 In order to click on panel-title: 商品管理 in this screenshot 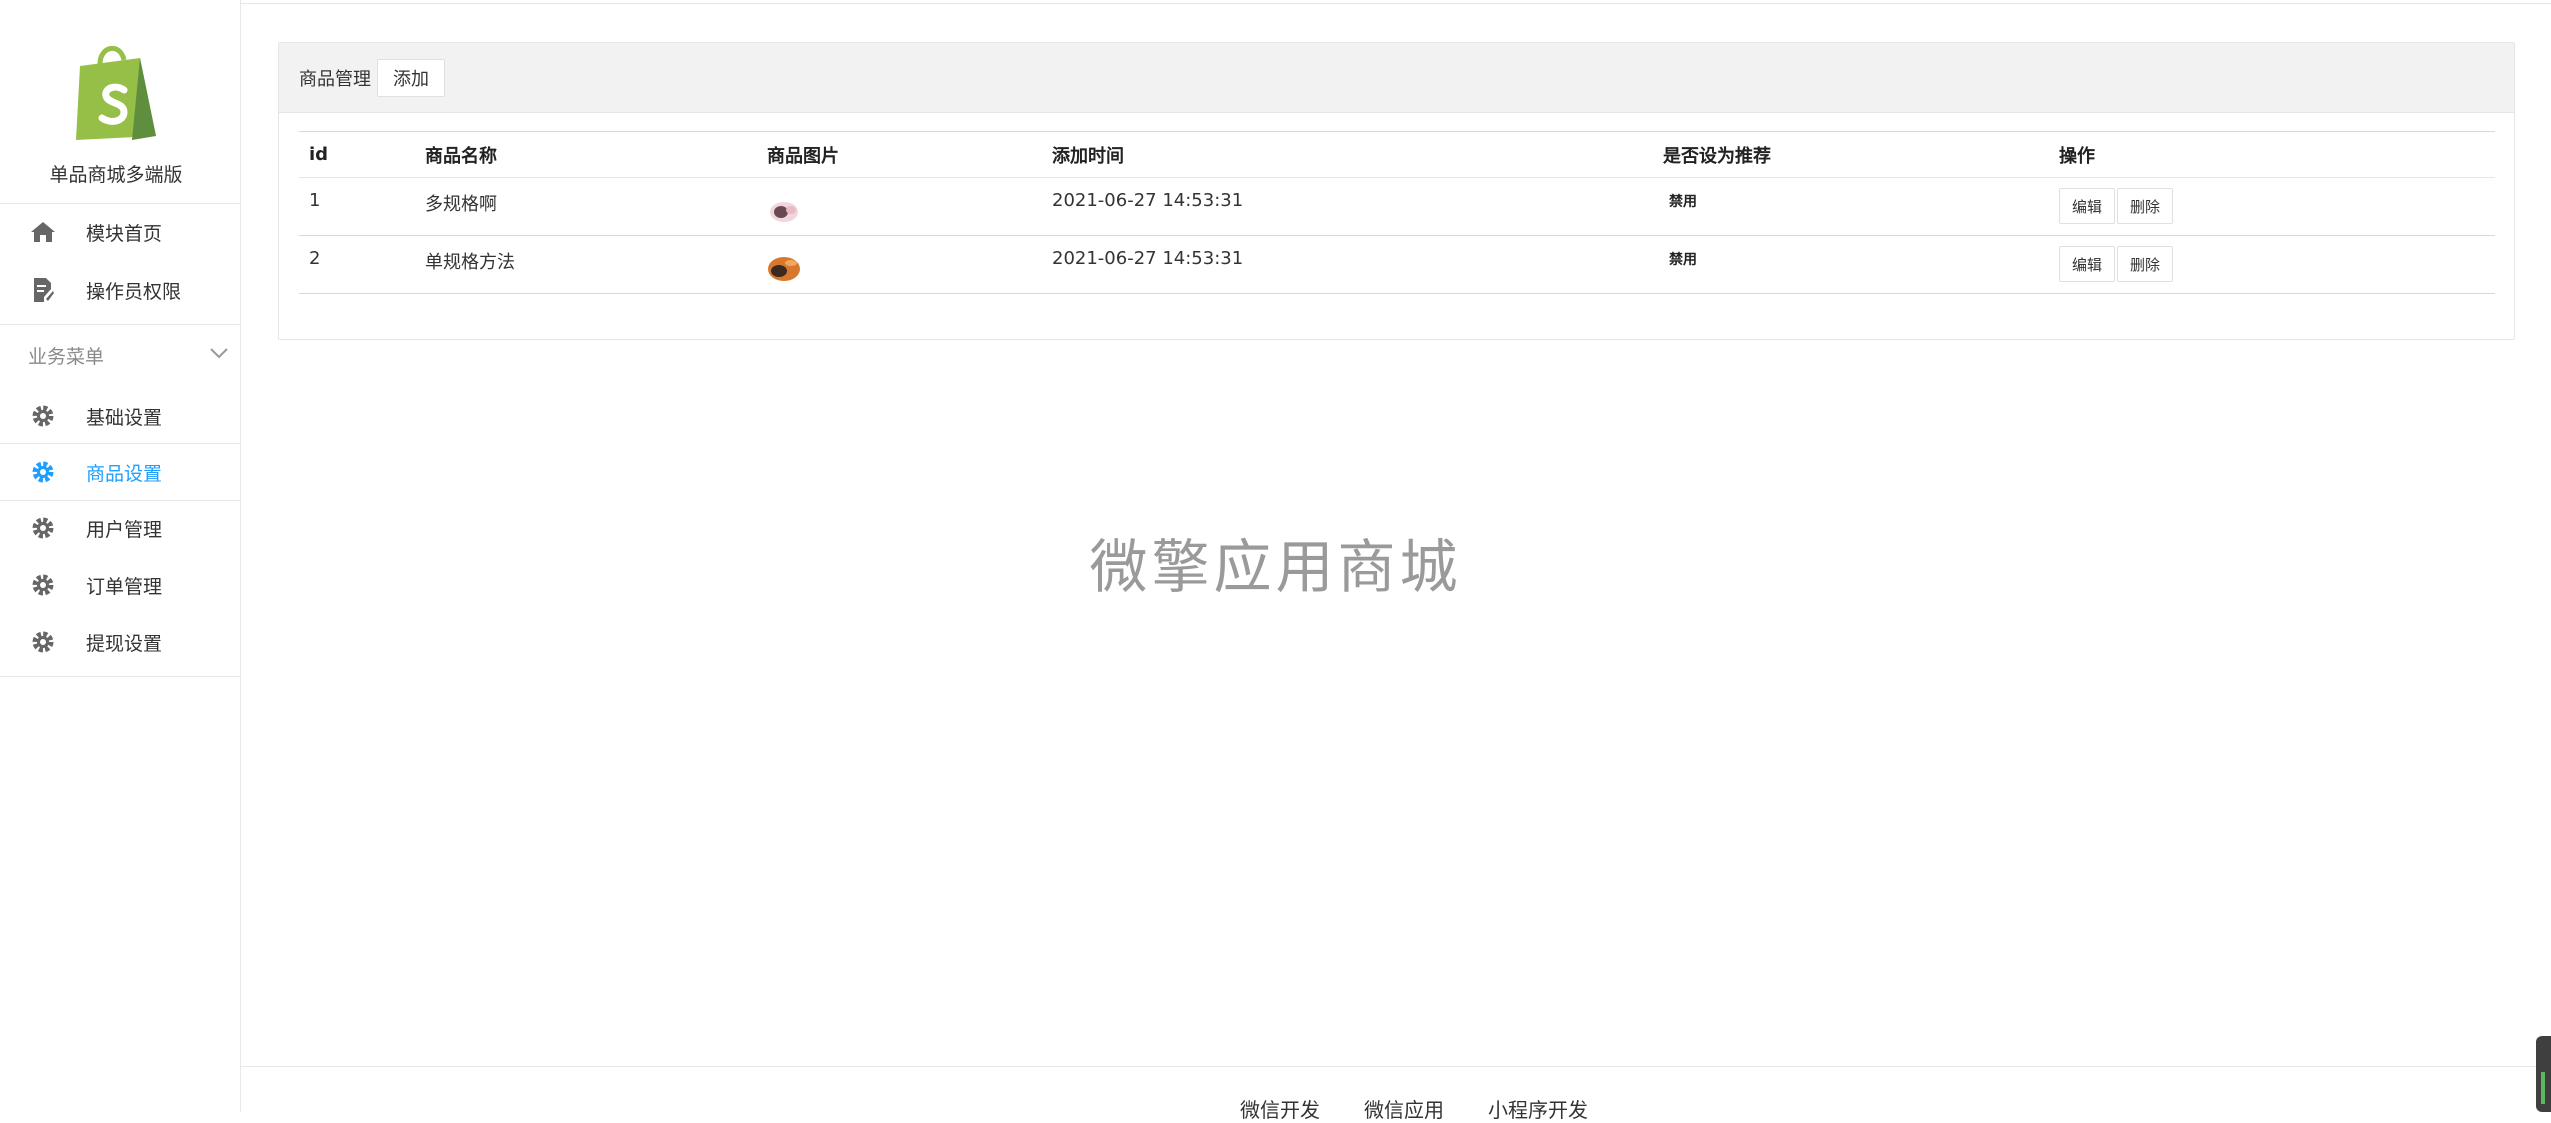, I will do `click(335, 79)`.